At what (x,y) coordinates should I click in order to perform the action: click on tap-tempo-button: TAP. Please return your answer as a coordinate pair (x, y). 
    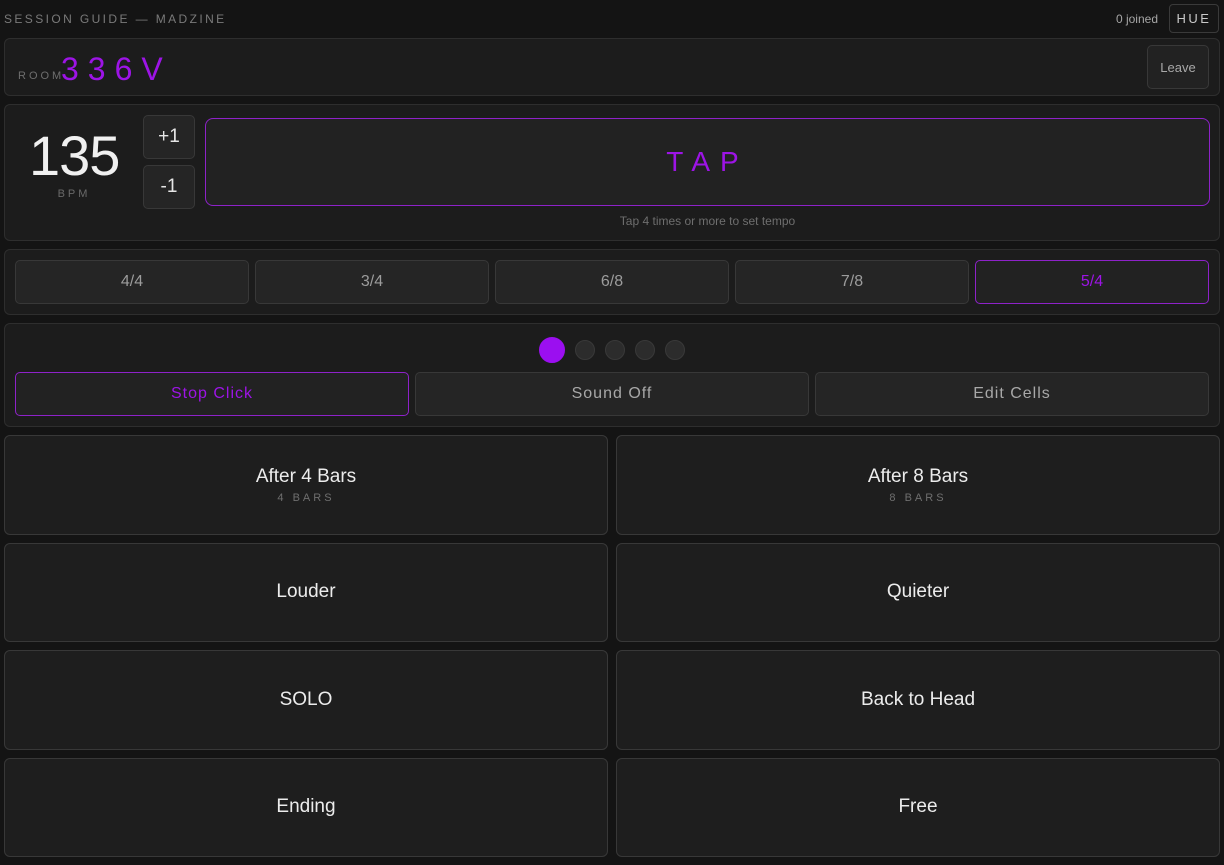
    Looking at the image, I should click on (707, 162).